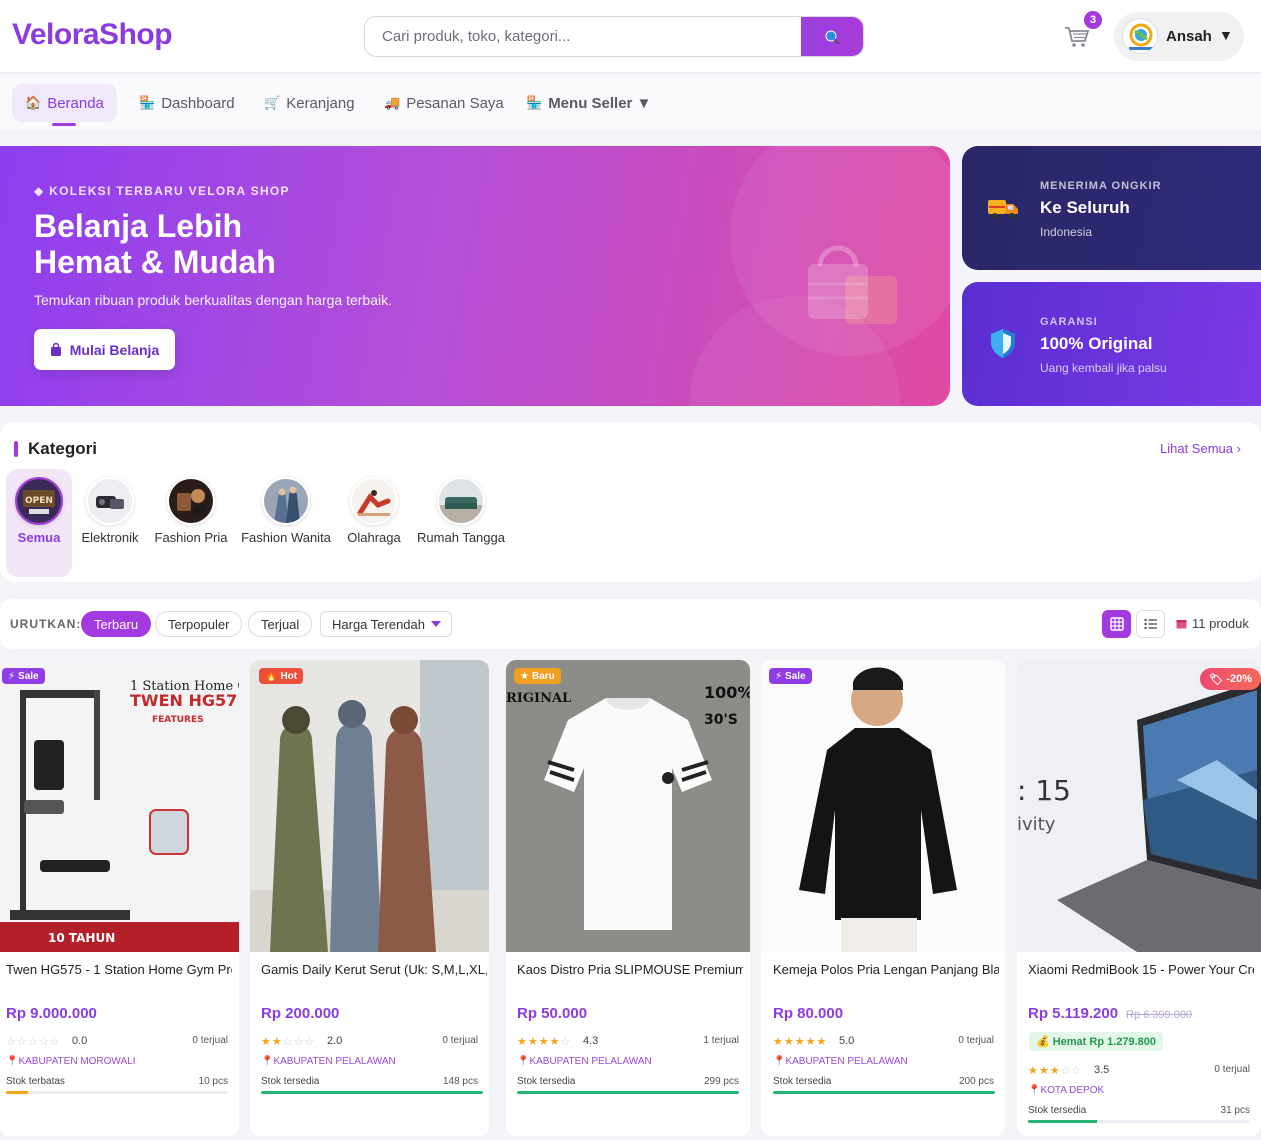  What do you see at coordinates (62, 448) in the screenshot?
I see `section-title: Kategori` at bounding box center [62, 448].